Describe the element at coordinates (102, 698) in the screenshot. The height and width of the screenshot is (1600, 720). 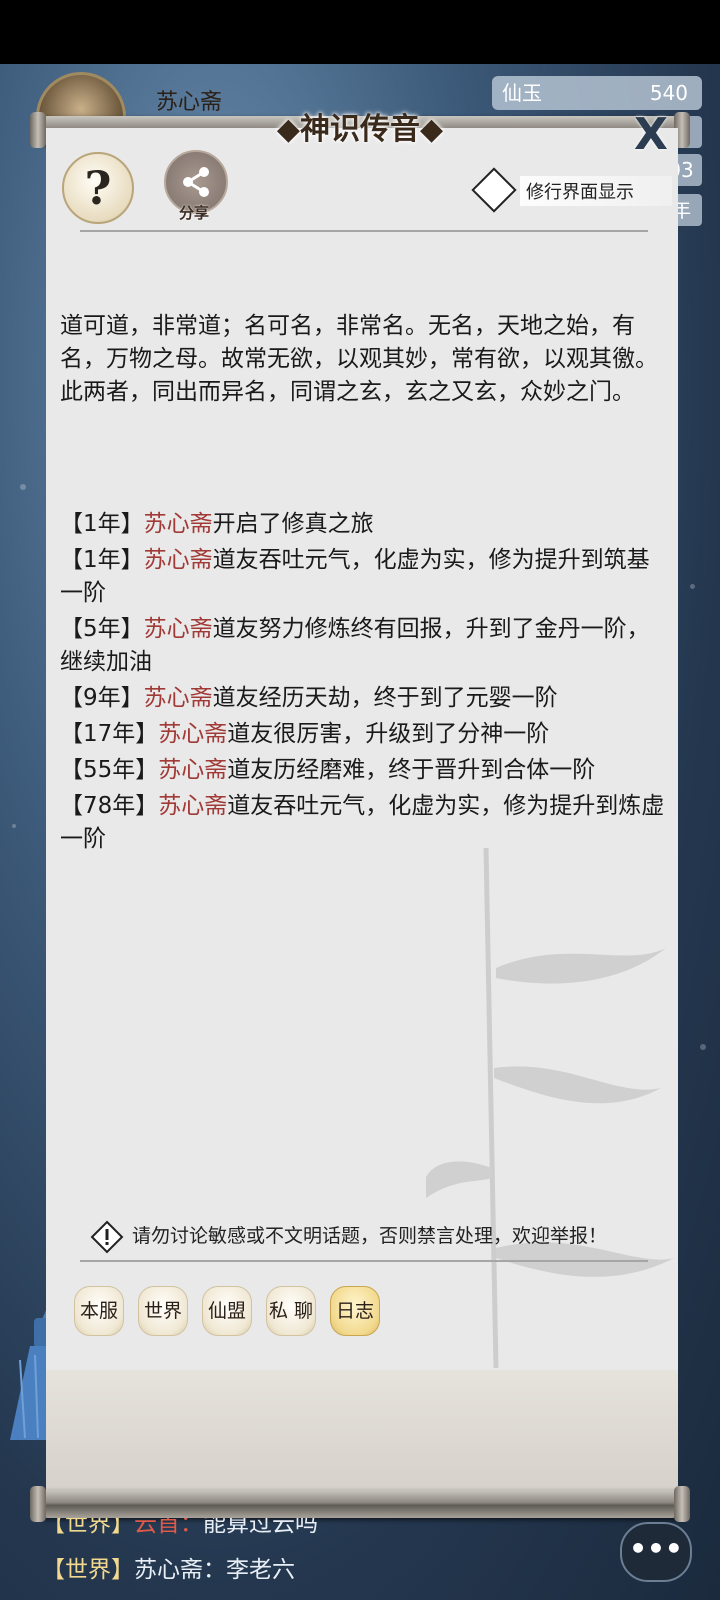
I see `log-year: 【9年】` at that location.